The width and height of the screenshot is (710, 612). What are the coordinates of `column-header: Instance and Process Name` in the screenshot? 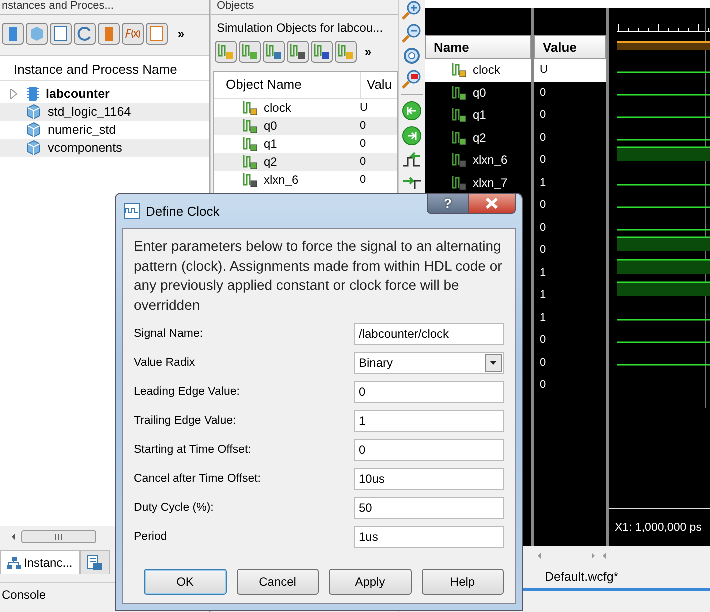 It's located at (104, 70).